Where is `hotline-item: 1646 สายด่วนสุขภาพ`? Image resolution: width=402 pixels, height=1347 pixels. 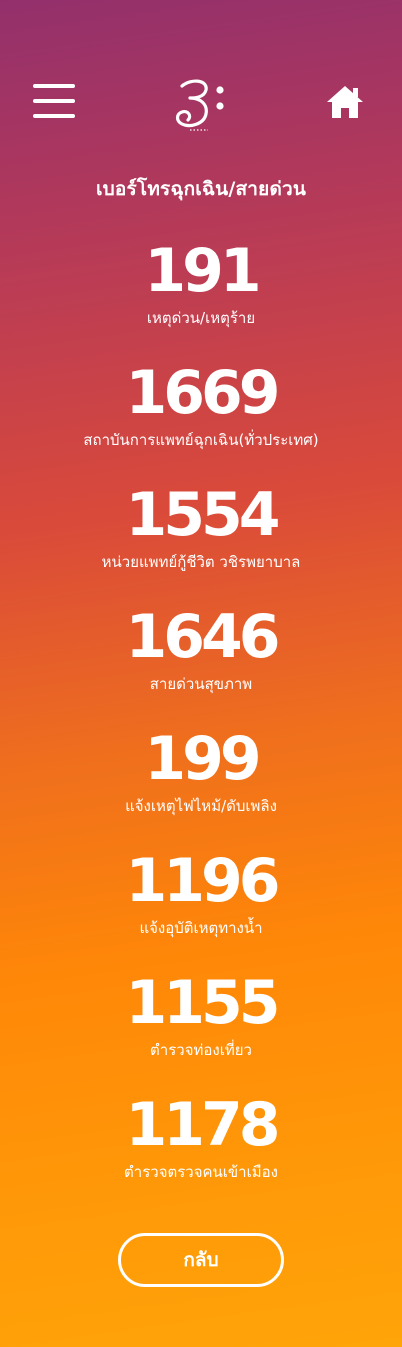
hotline-item: 1646 สายด่วนสุขภาพ is located at coordinates (201, 663).